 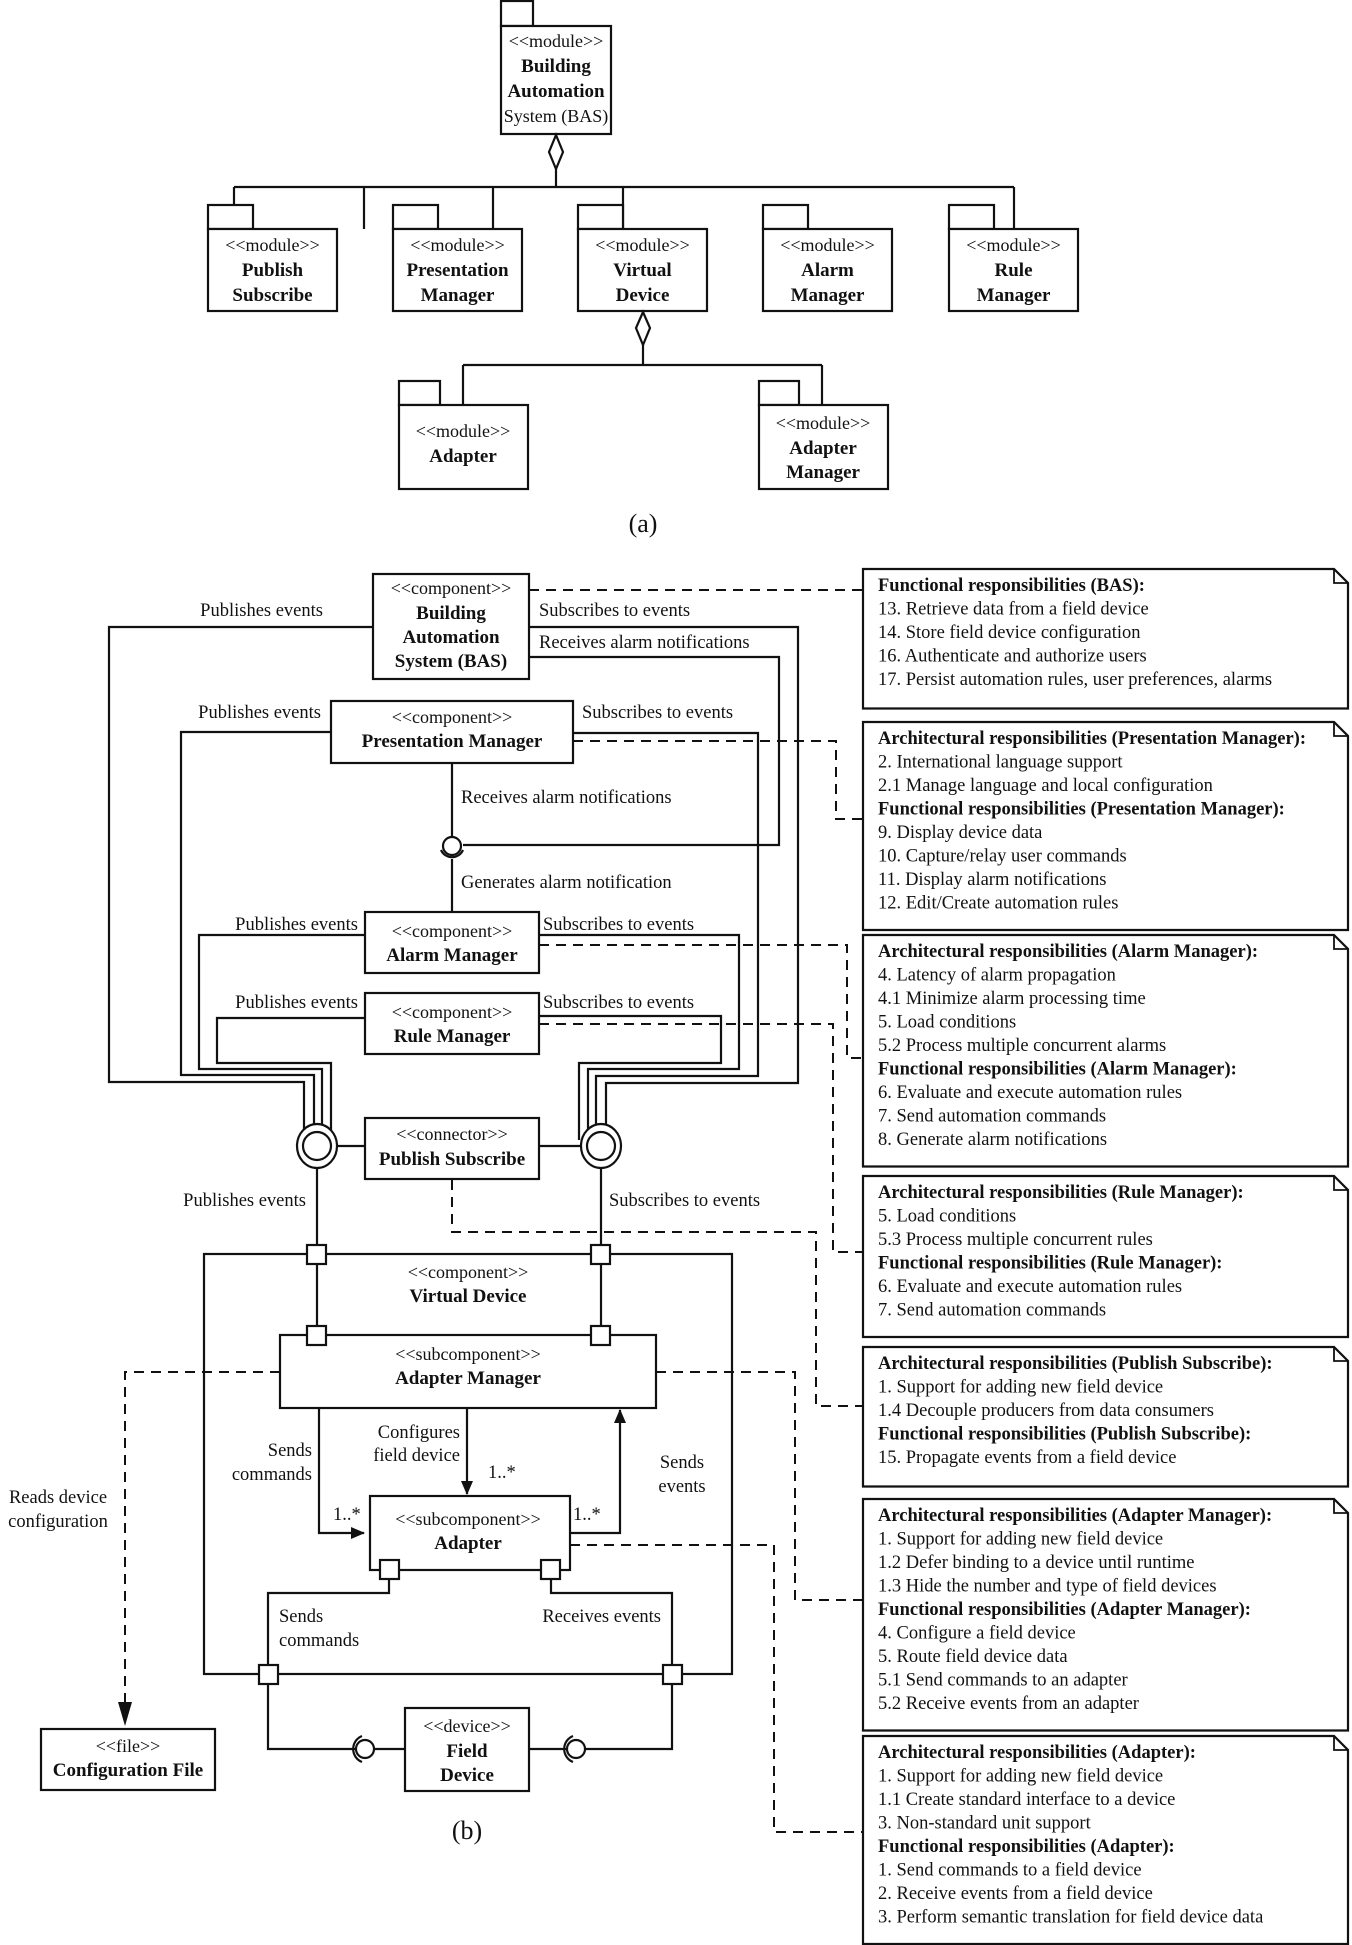 I want to click on svg-text: <<file>>, so click(x=128, y=1746).